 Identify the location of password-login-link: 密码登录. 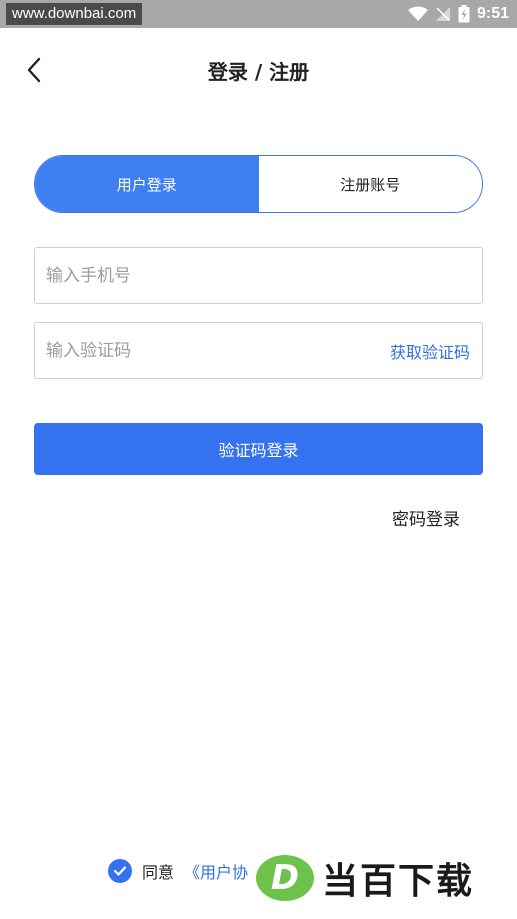
(426, 517).